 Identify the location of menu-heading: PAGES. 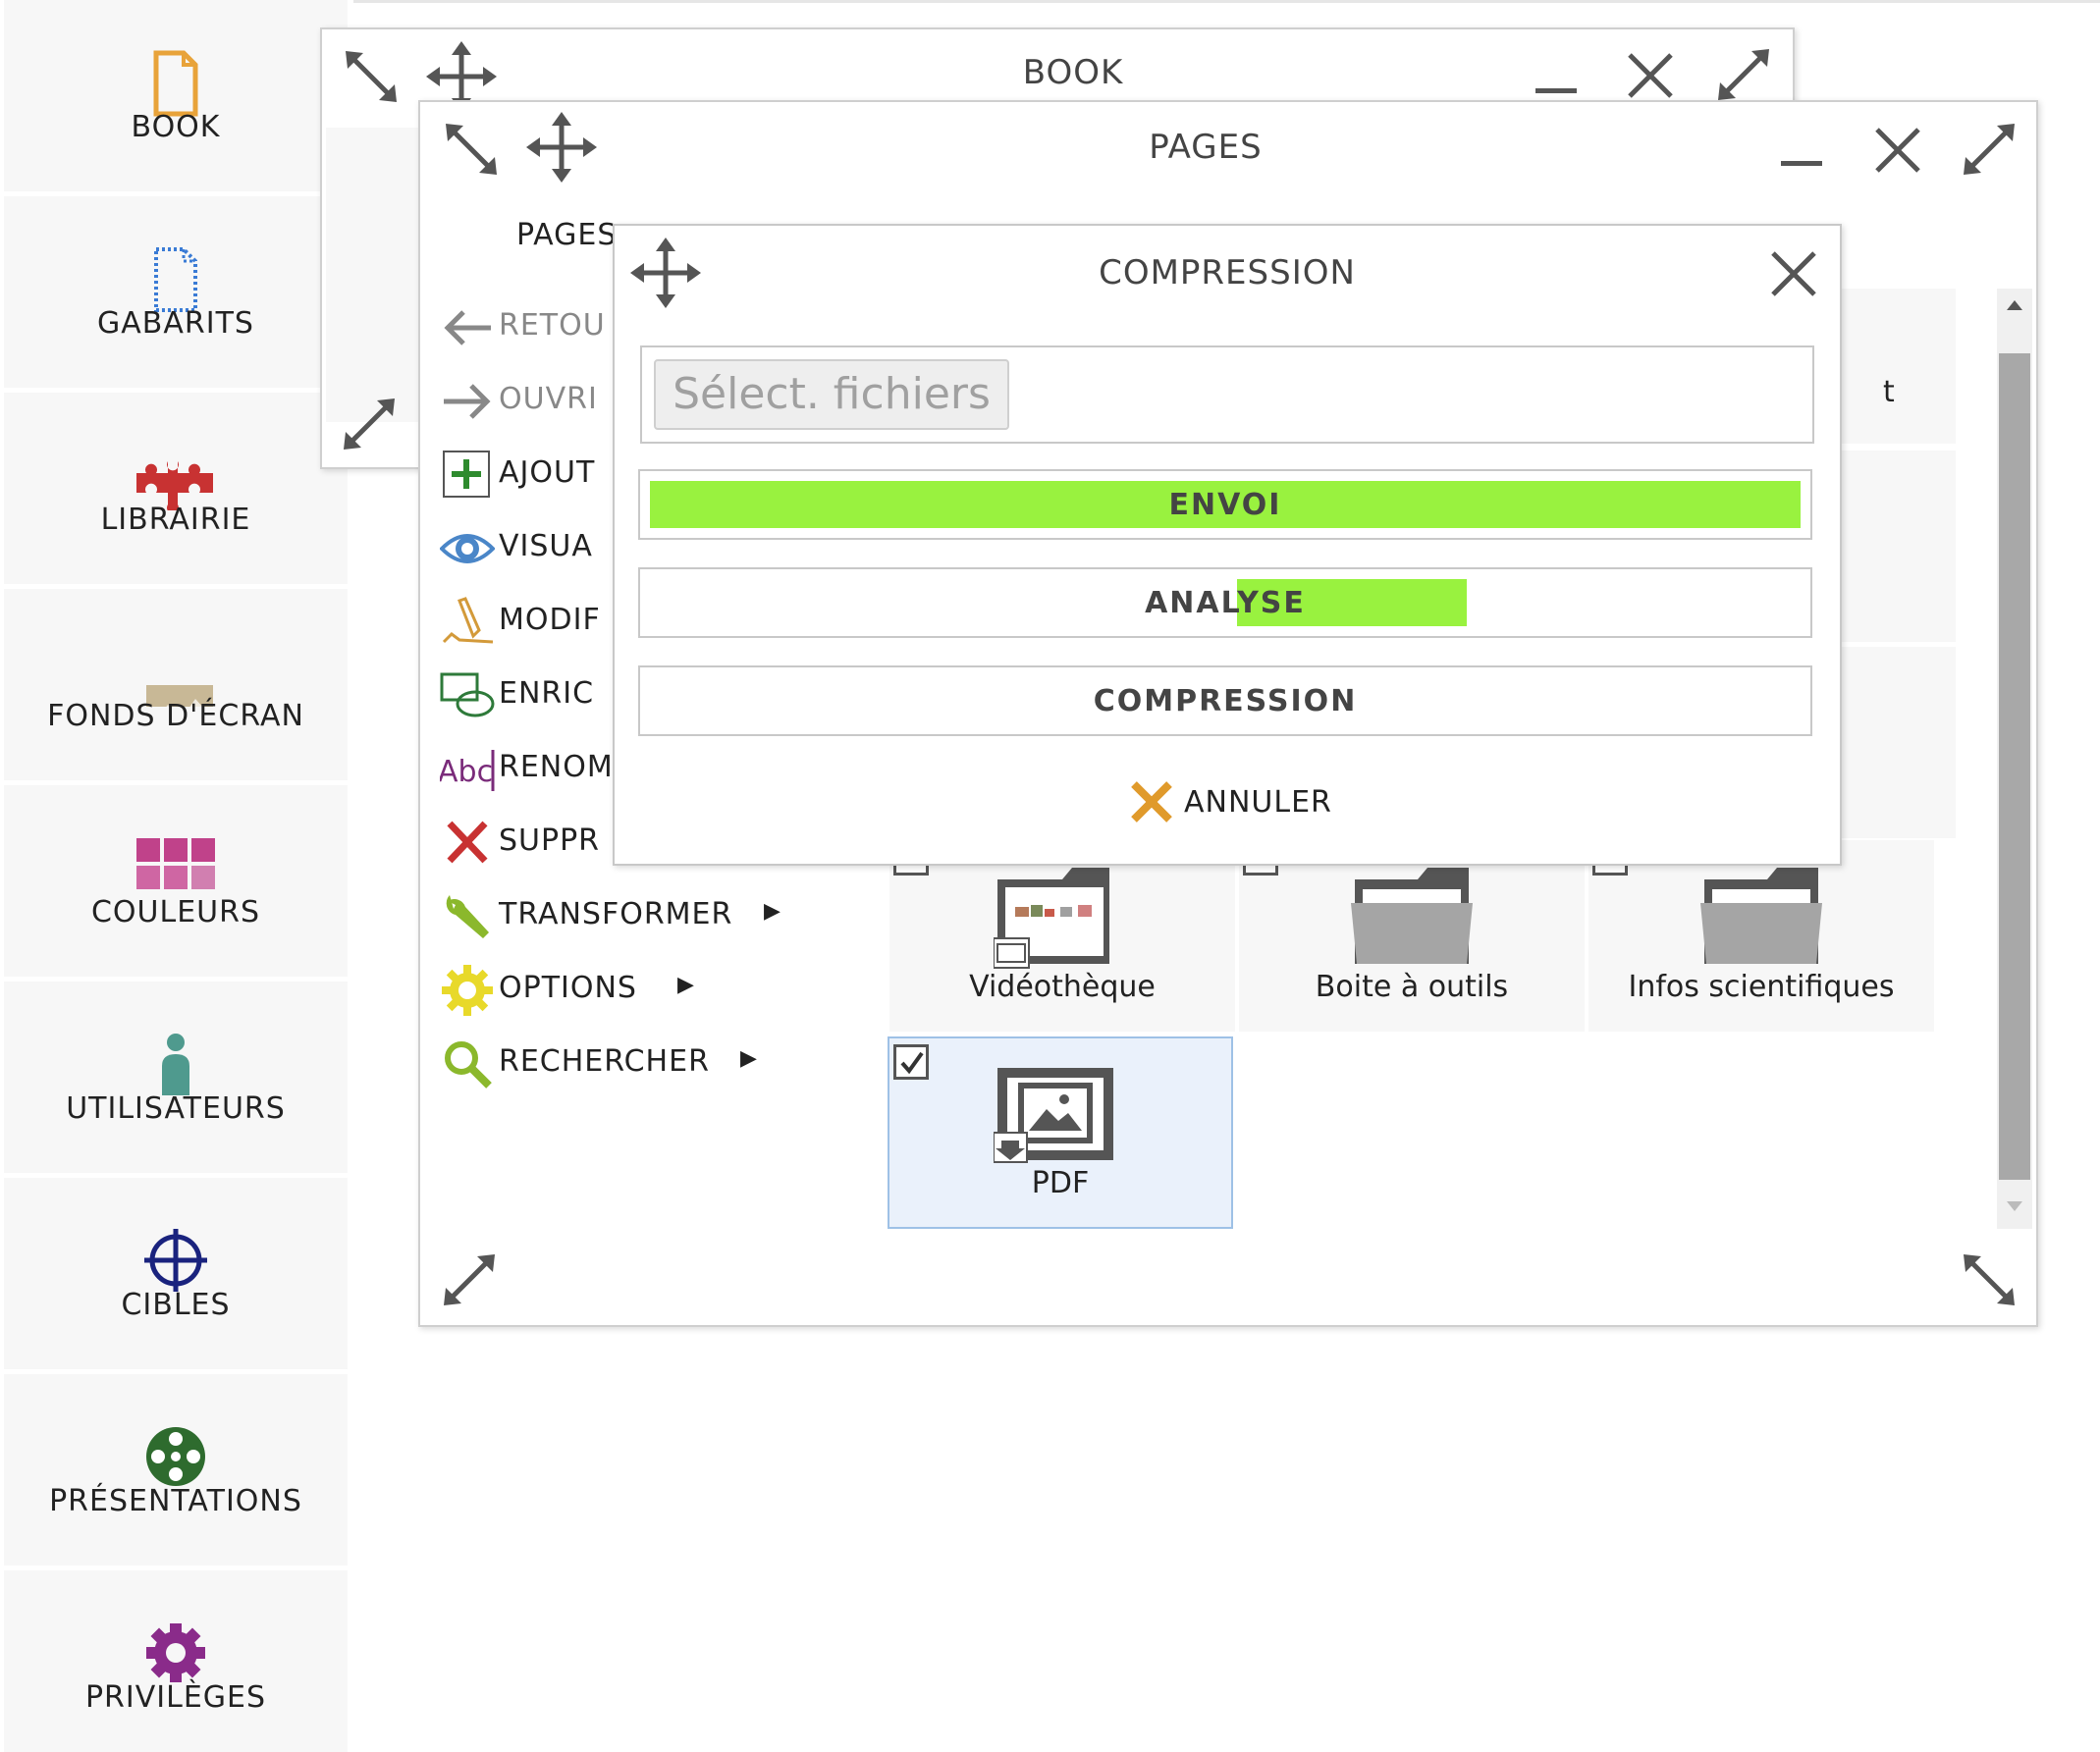
(567, 235).